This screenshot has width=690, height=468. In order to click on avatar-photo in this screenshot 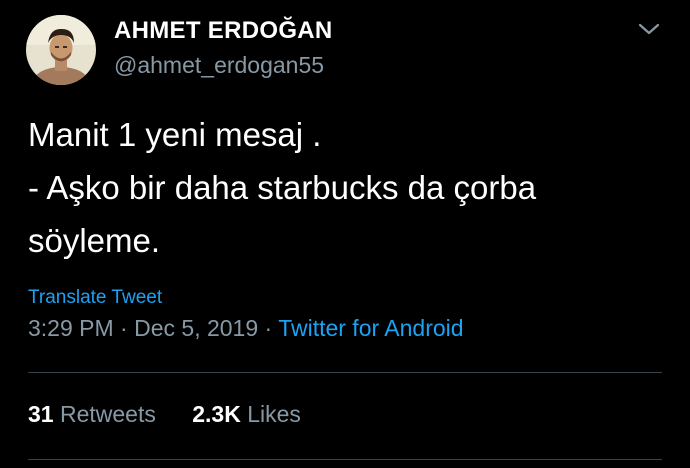, I will do `click(61, 50)`.